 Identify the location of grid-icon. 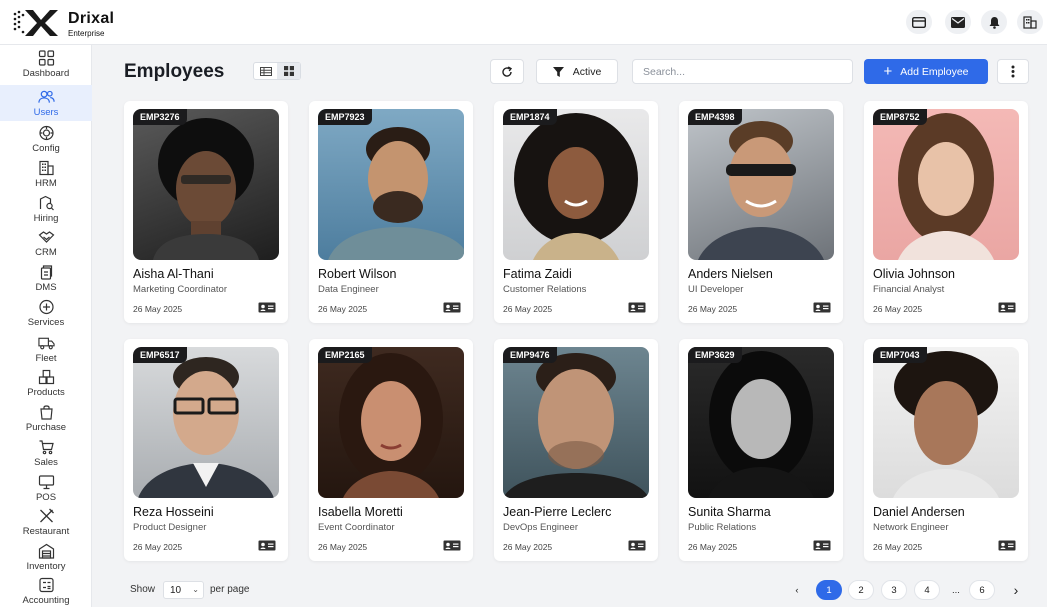
(46, 58).